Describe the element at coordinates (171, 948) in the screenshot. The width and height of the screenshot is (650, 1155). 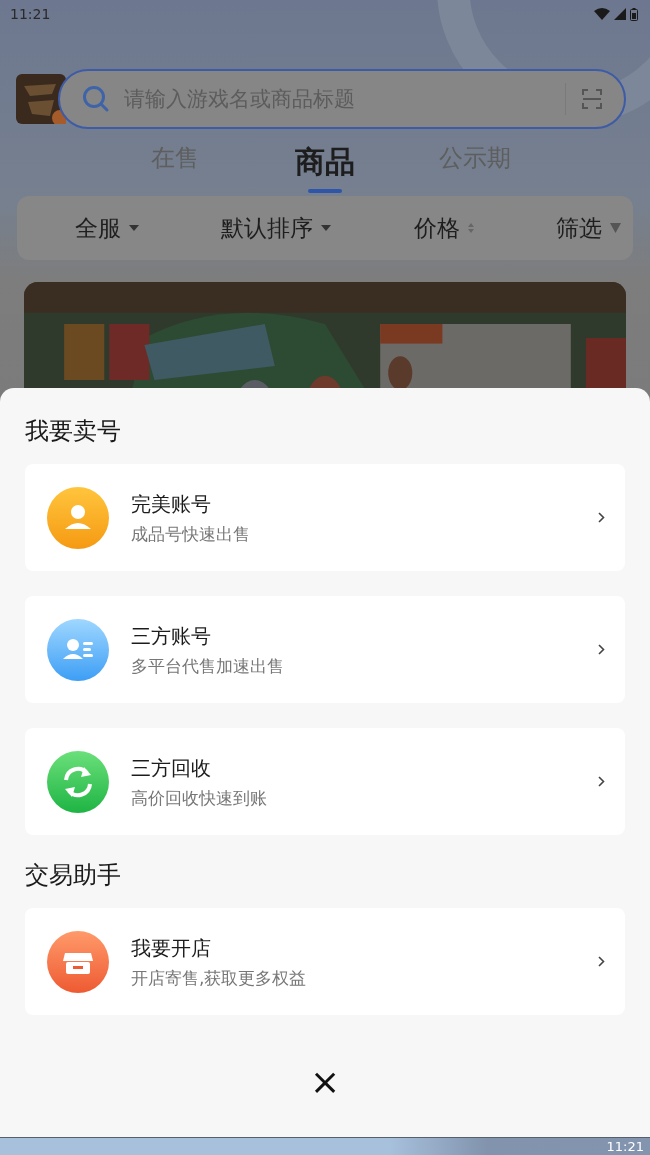
I see `card-title: 我要开店` at that location.